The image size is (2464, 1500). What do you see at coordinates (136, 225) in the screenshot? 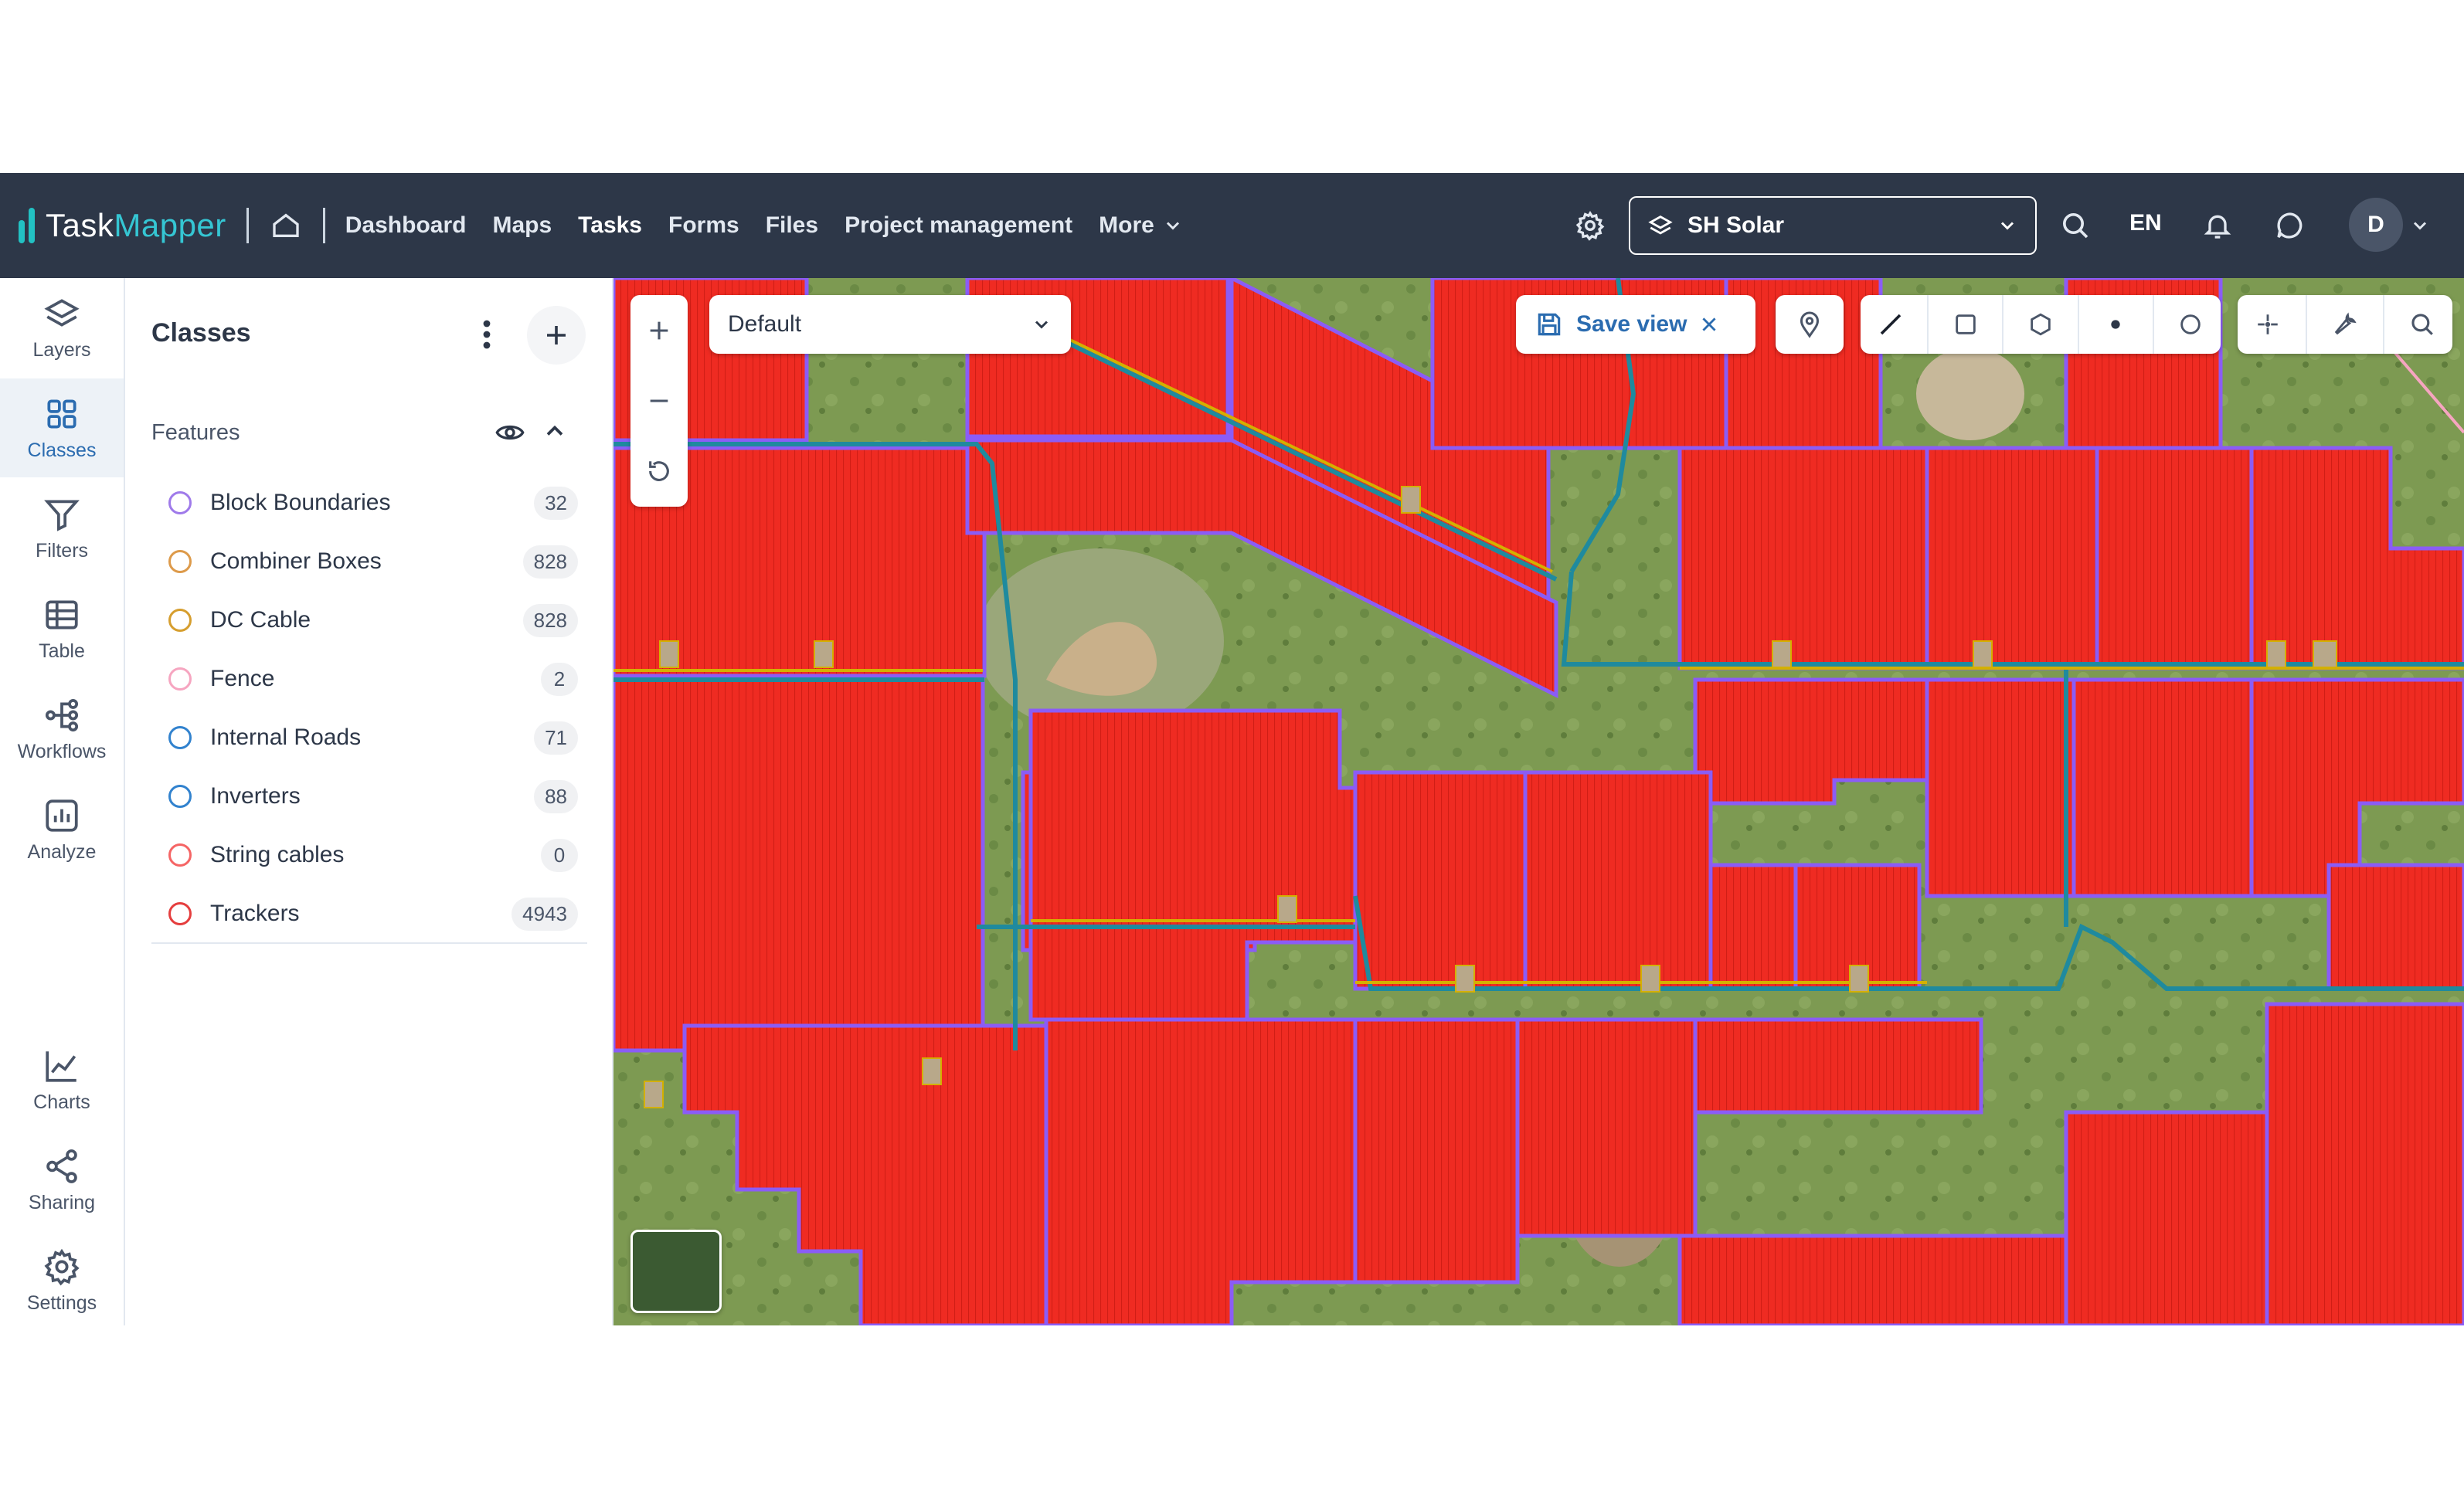
I see `logo-text: TaskMapper` at bounding box center [136, 225].